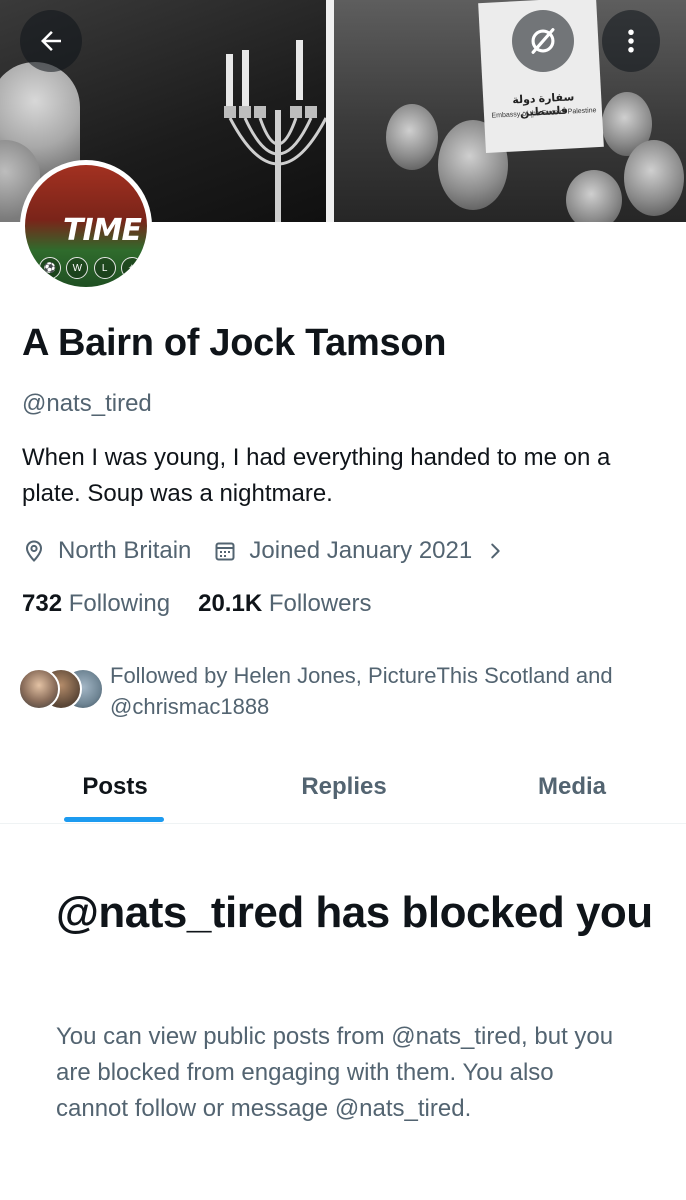 The image size is (686, 1200). I want to click on more-vertical-icon, so click(631, 41).